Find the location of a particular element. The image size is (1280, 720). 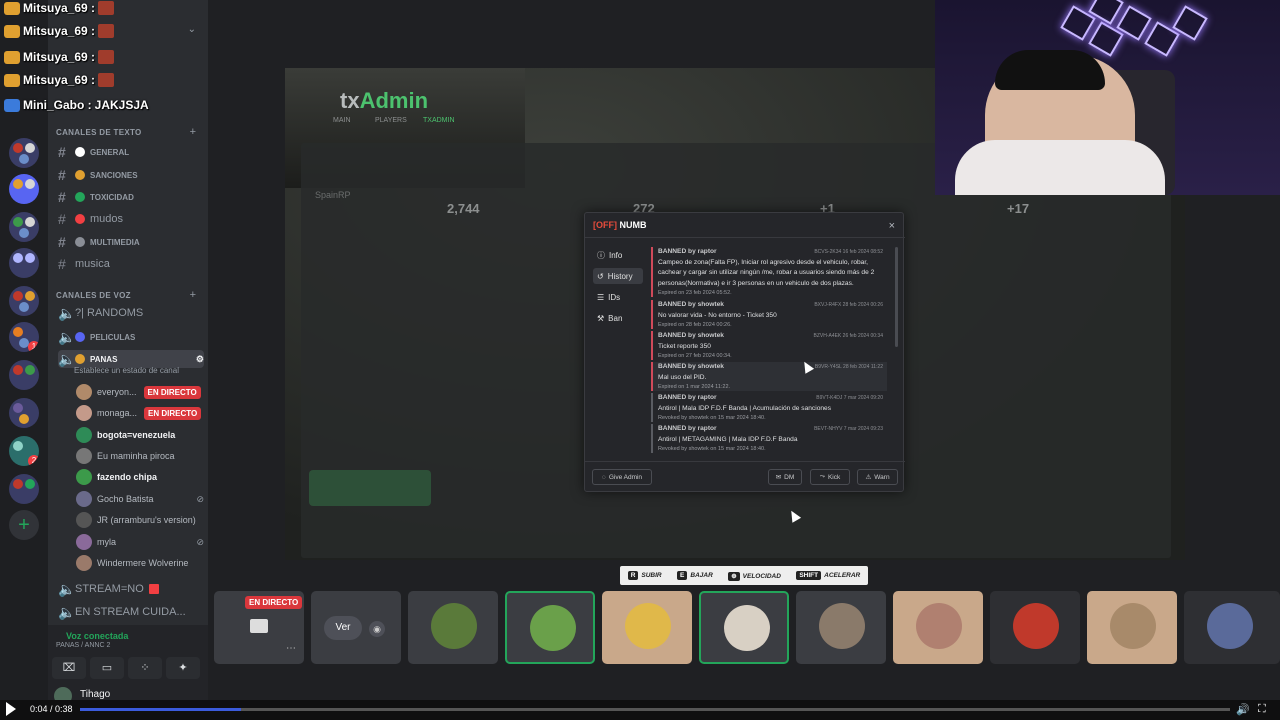

give-admin-button: ◌ Give Admin is located at coordinates (622, 477).